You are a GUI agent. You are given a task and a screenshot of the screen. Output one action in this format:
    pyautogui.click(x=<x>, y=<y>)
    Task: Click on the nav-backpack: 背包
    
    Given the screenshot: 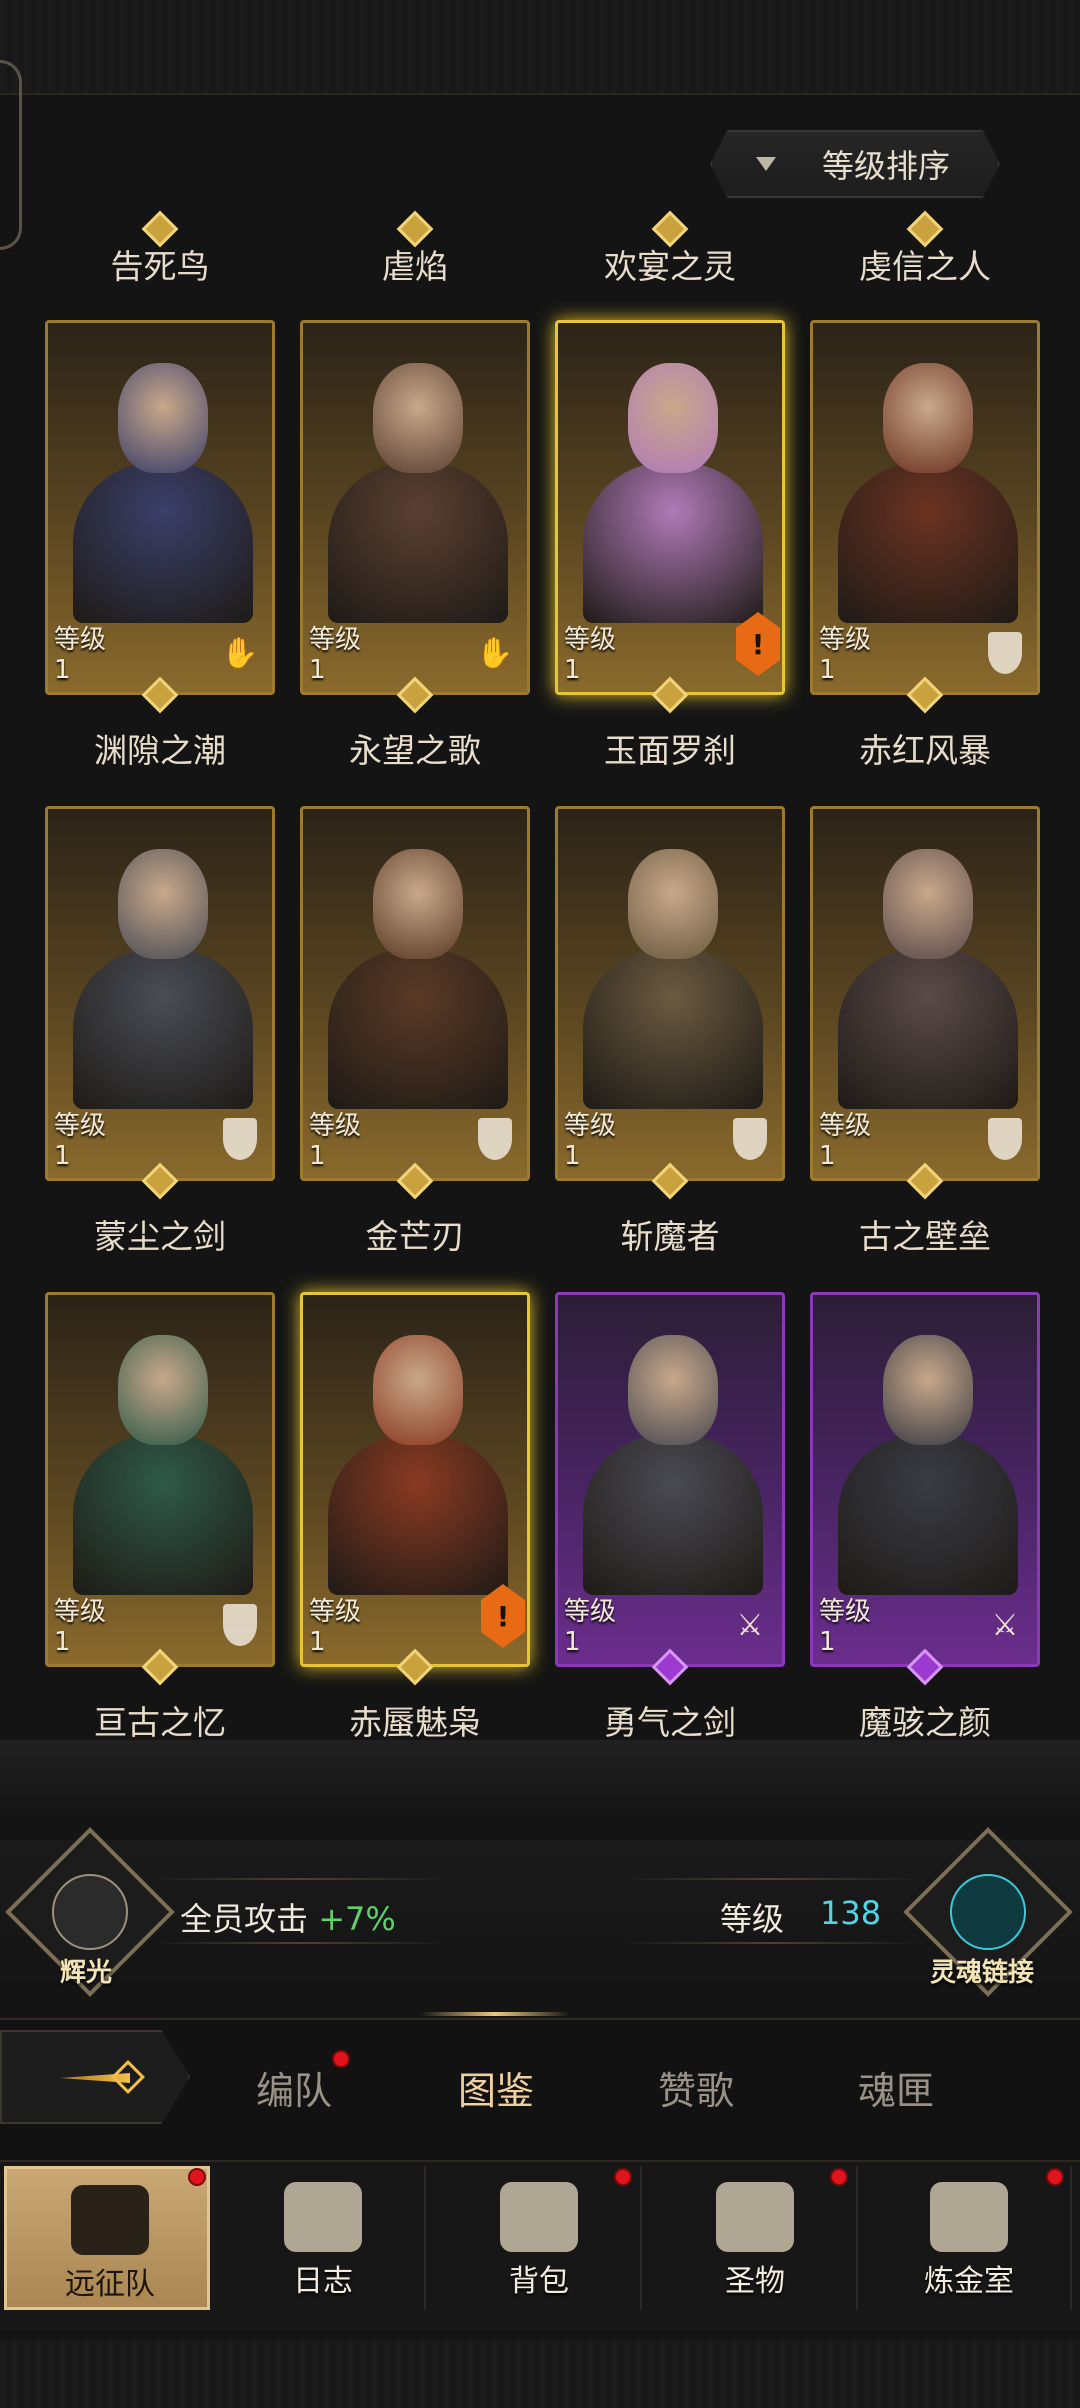 What is the action you would take?
    pyautogui.click(x=539, y=2238)
    